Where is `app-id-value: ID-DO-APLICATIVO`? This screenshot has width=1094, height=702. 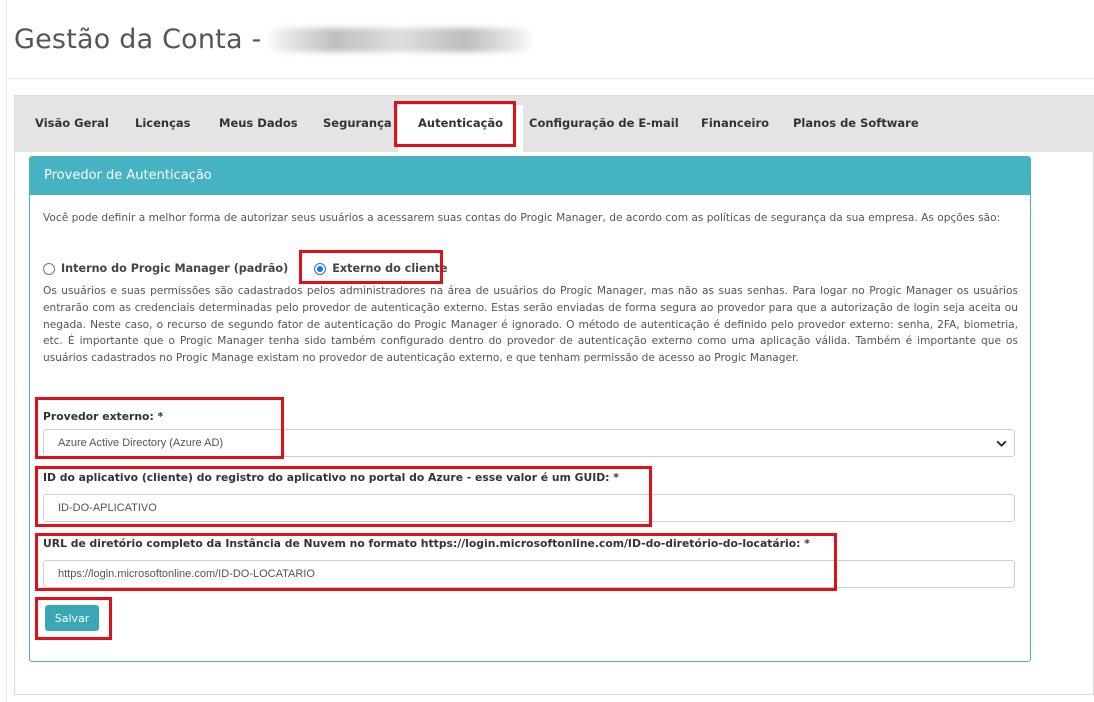
app-id-value: ID-DO-APLICATIVO is located at coordinates (107, 508).